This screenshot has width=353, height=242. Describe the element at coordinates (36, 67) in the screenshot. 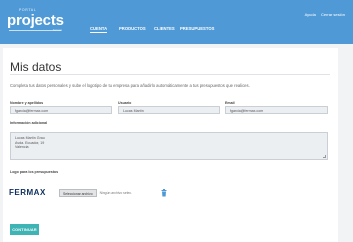

I see `page-title: Mis datos` at that location.